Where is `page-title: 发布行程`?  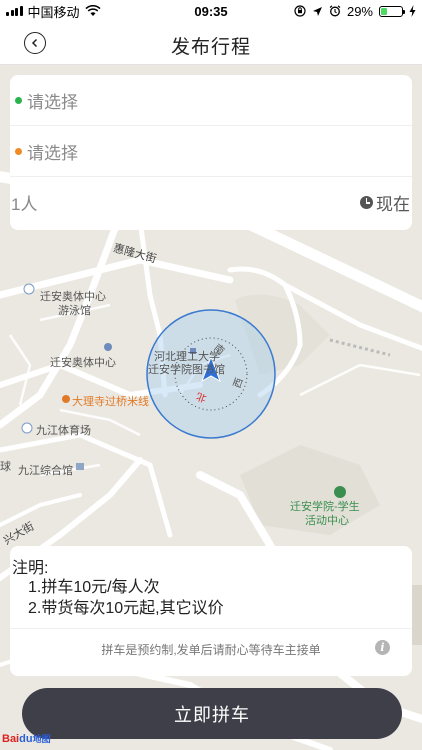 page-title: 发布行程 is located at coordinates (210, 47).